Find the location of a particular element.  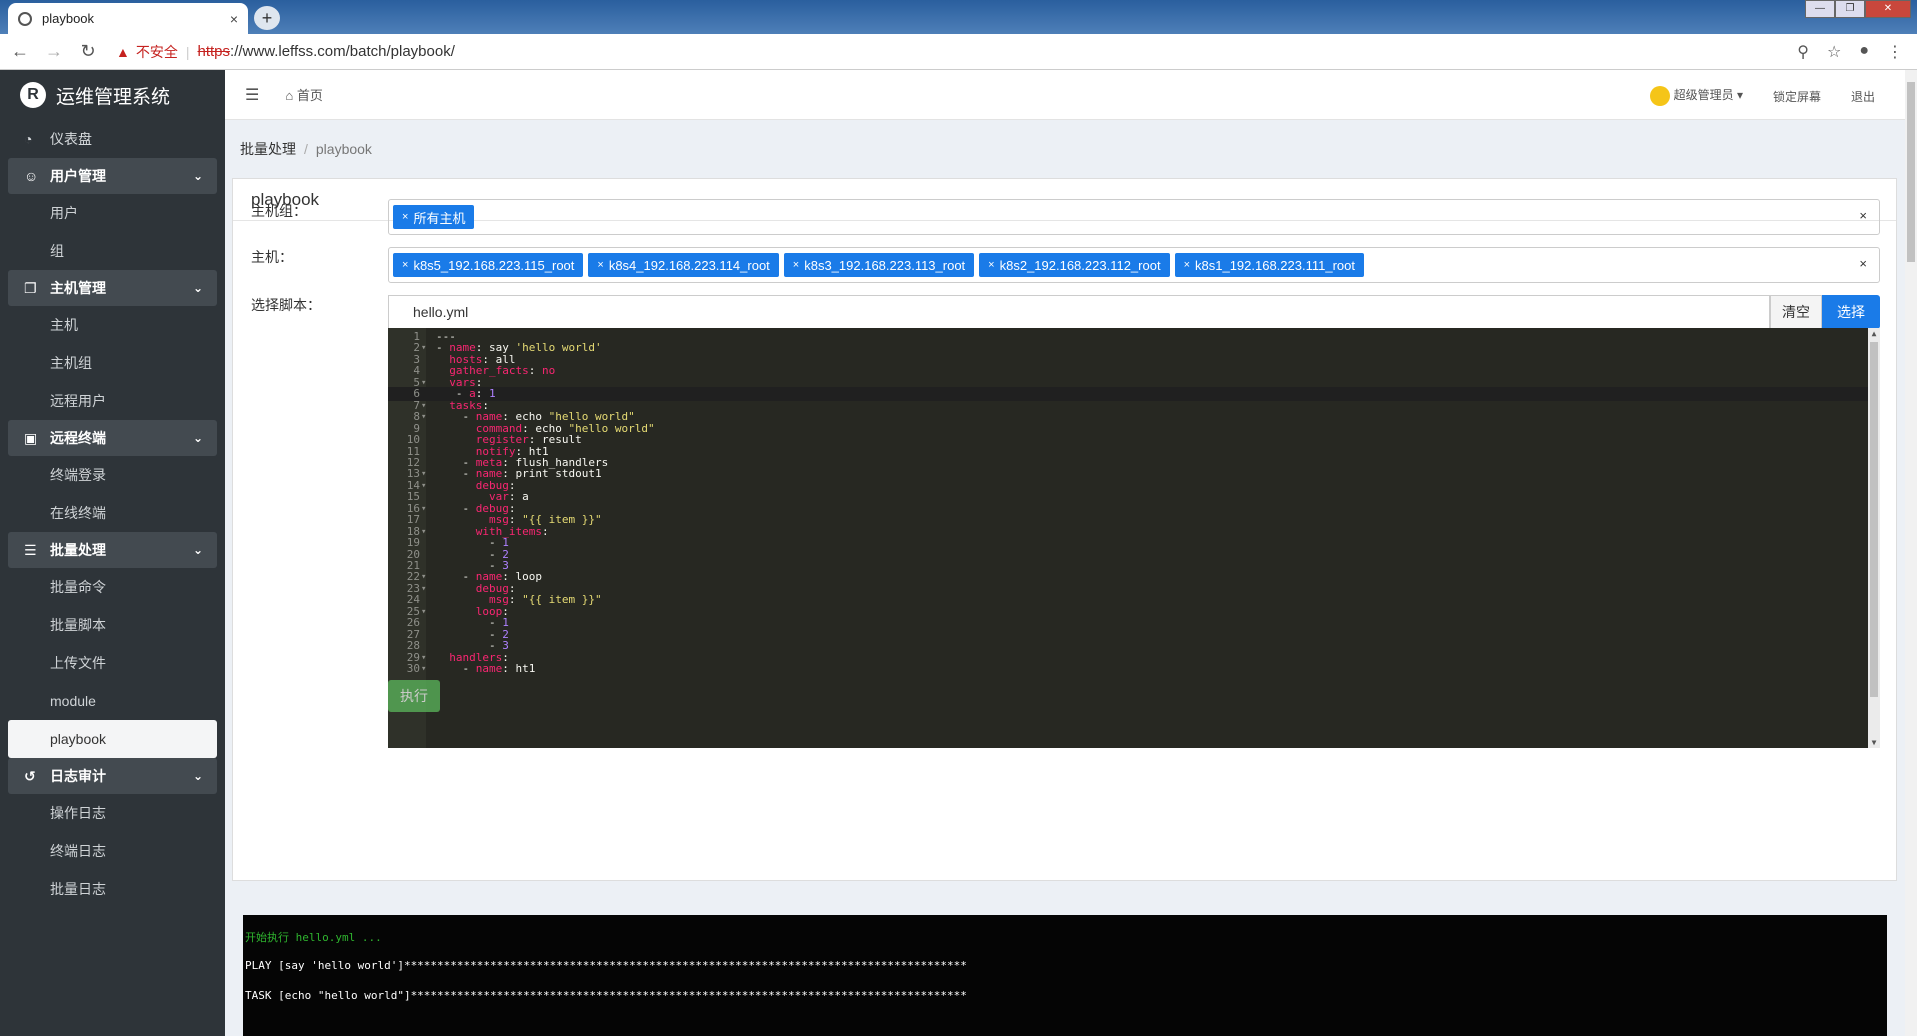

script-label: 选择脚本： is located at coordinates (286, 305).